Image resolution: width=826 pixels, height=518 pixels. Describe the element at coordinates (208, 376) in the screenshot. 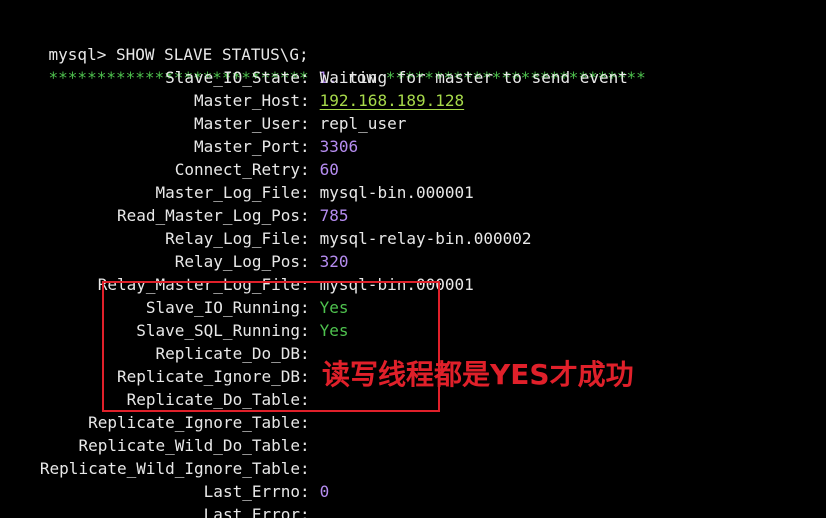

I see `field-name: Replicate_Ignore_DB` at that location.